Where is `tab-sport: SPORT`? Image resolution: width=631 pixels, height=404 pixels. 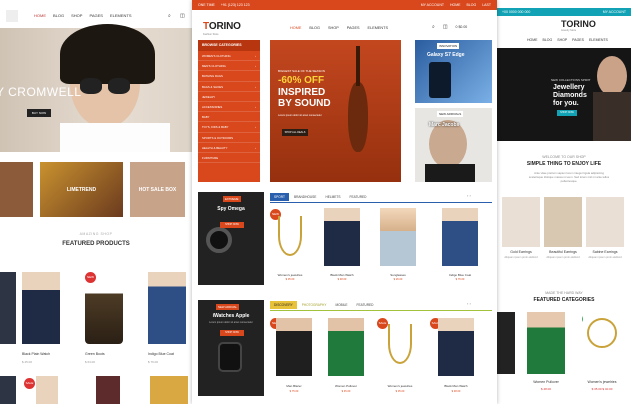 tab-sport: SPORT is located at coordinates (279, 197).